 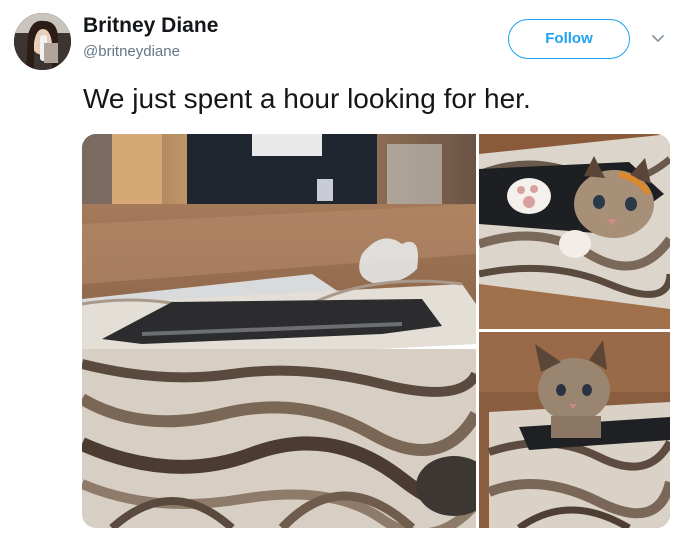 What do you see at coordinates (574, 430) in the screenshot?
I see `photo-kitten-peeking` at bounding box center [574, 430].